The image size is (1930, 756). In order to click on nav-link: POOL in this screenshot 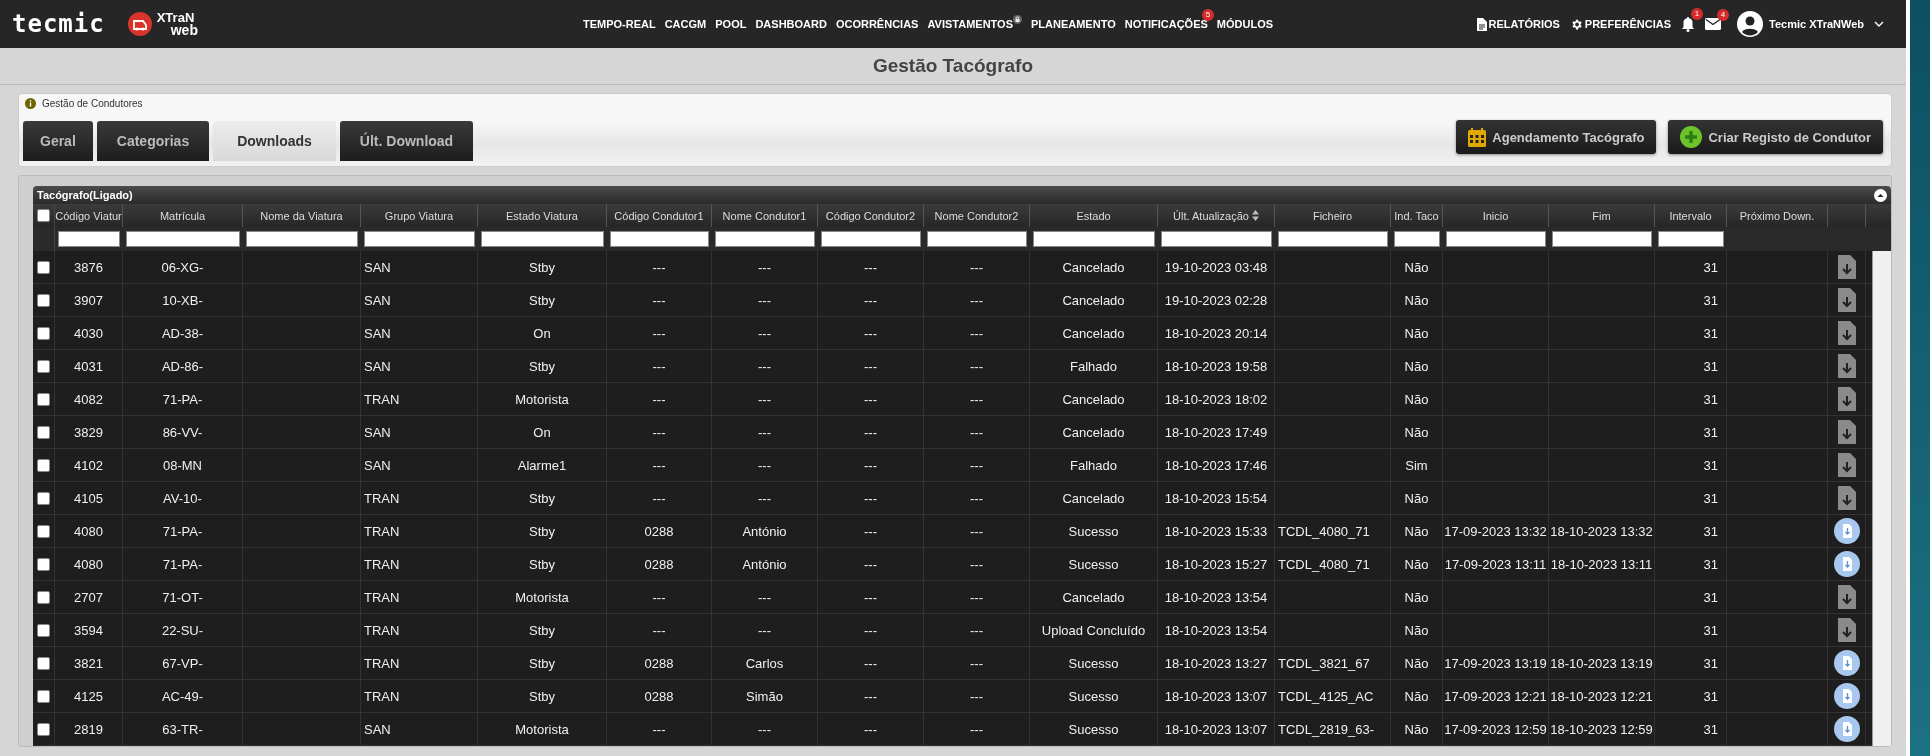, I will do `click(731, 24)`.